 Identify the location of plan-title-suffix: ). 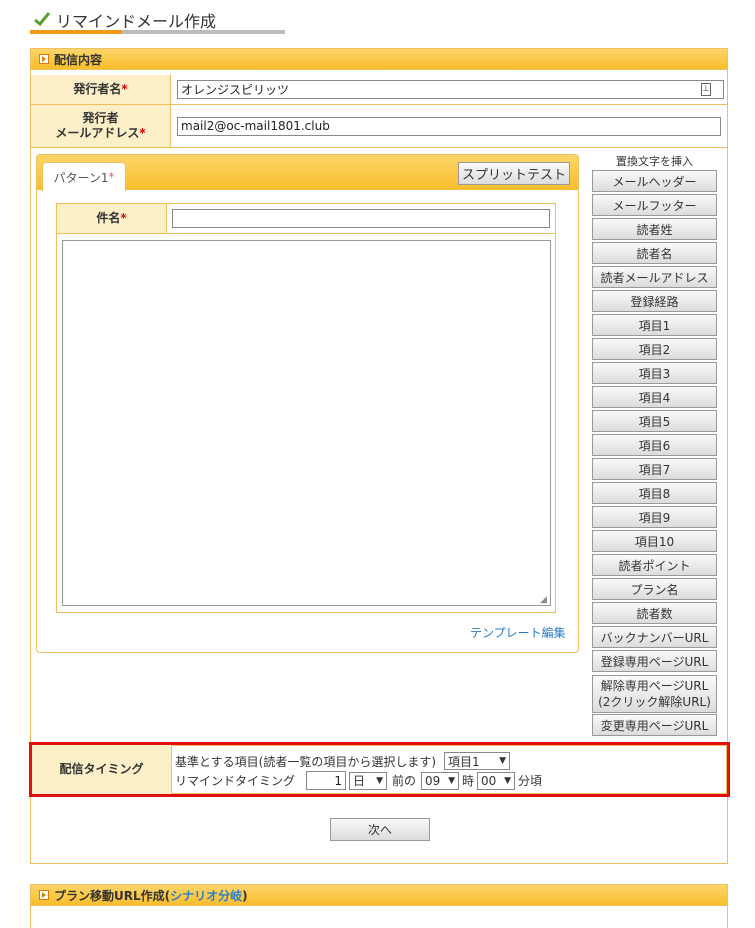
(245, 895).